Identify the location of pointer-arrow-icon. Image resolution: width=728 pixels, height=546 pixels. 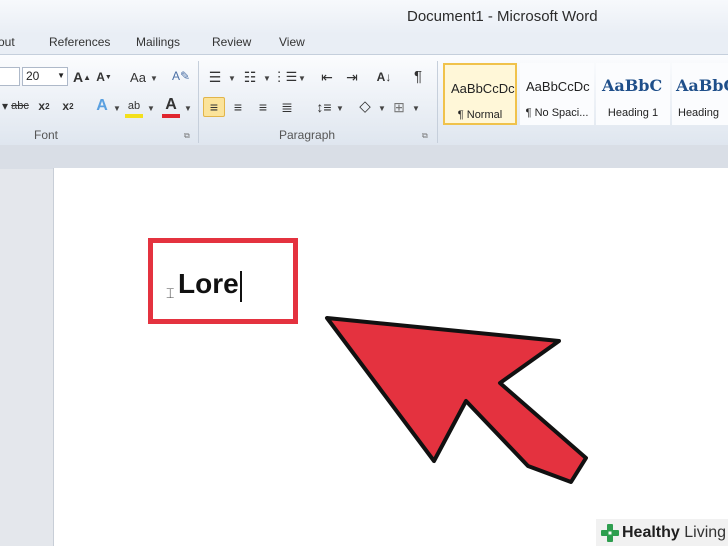
(456, 400).